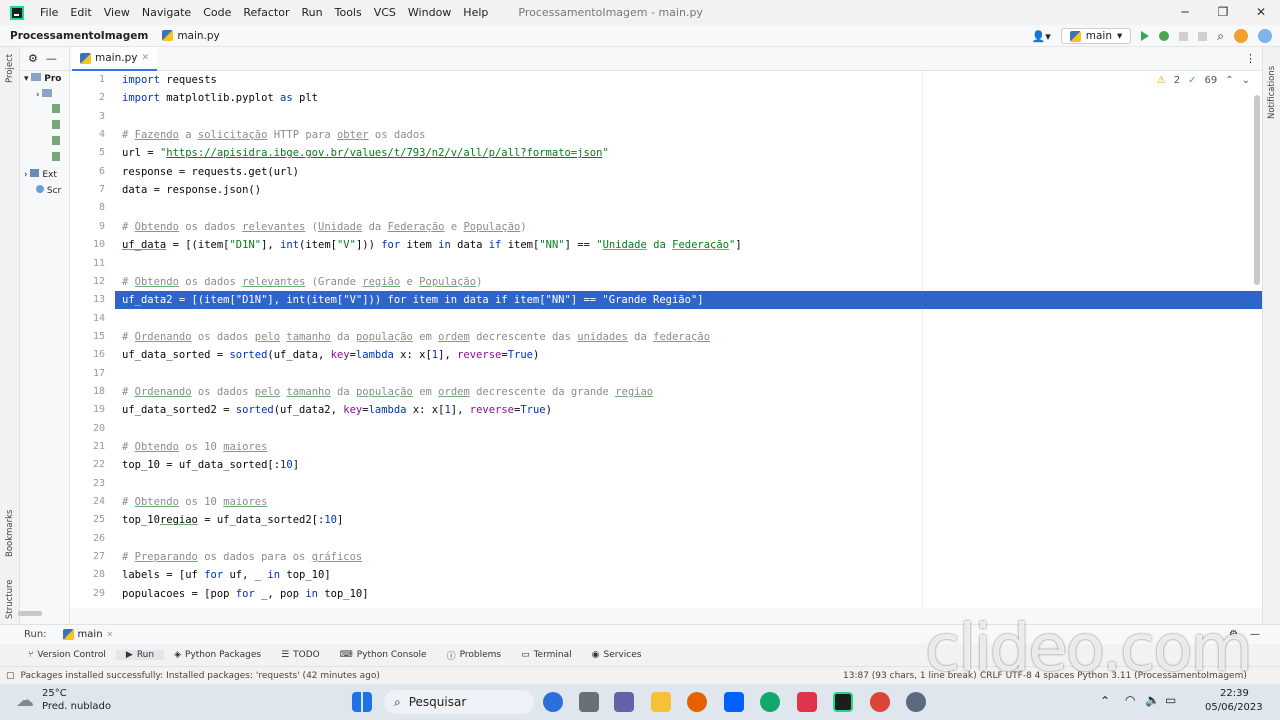 Image resolution: width=1280 pixels, height=720 pixels. What do you see at coordinates (210, 172) in the screenshot?
I see `code-line: response = requests.get(url)` at bounding box center [210, 172].